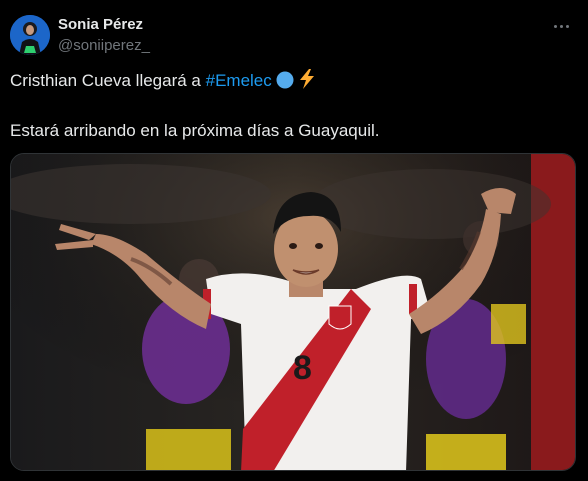  I want to click on hashtag-link: #Emelec, so click(239, 80).